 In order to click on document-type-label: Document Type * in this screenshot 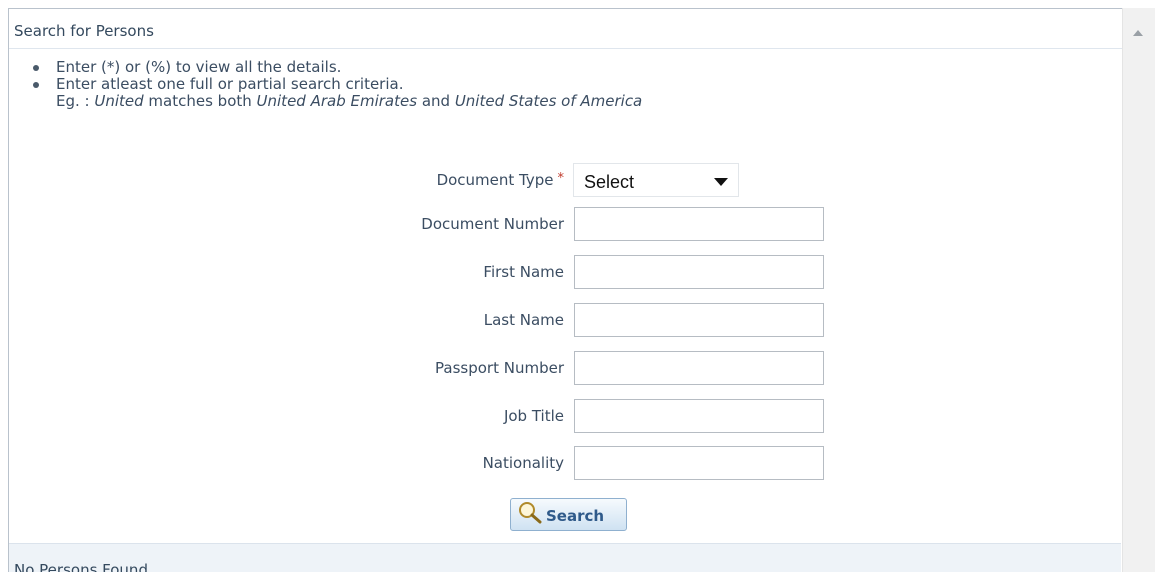, I will do `click(500, 180)`.